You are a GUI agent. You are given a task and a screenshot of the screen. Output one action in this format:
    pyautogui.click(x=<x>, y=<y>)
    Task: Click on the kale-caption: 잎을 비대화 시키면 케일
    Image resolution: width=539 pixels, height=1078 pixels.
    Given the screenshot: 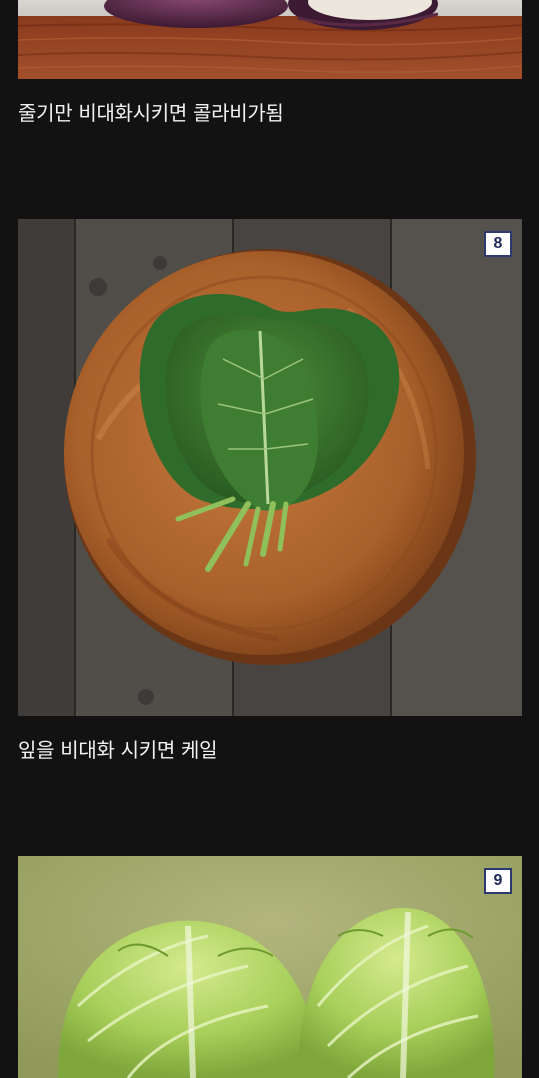 What is the action you would take?
    pyautogui.click(x=118, y=750)
    